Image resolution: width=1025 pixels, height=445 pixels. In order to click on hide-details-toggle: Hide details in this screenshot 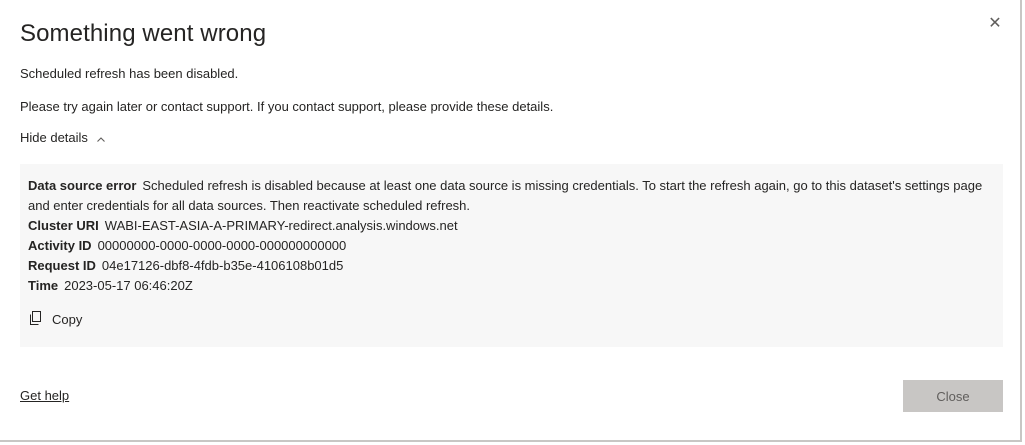, I will do `click(63, 137)`.